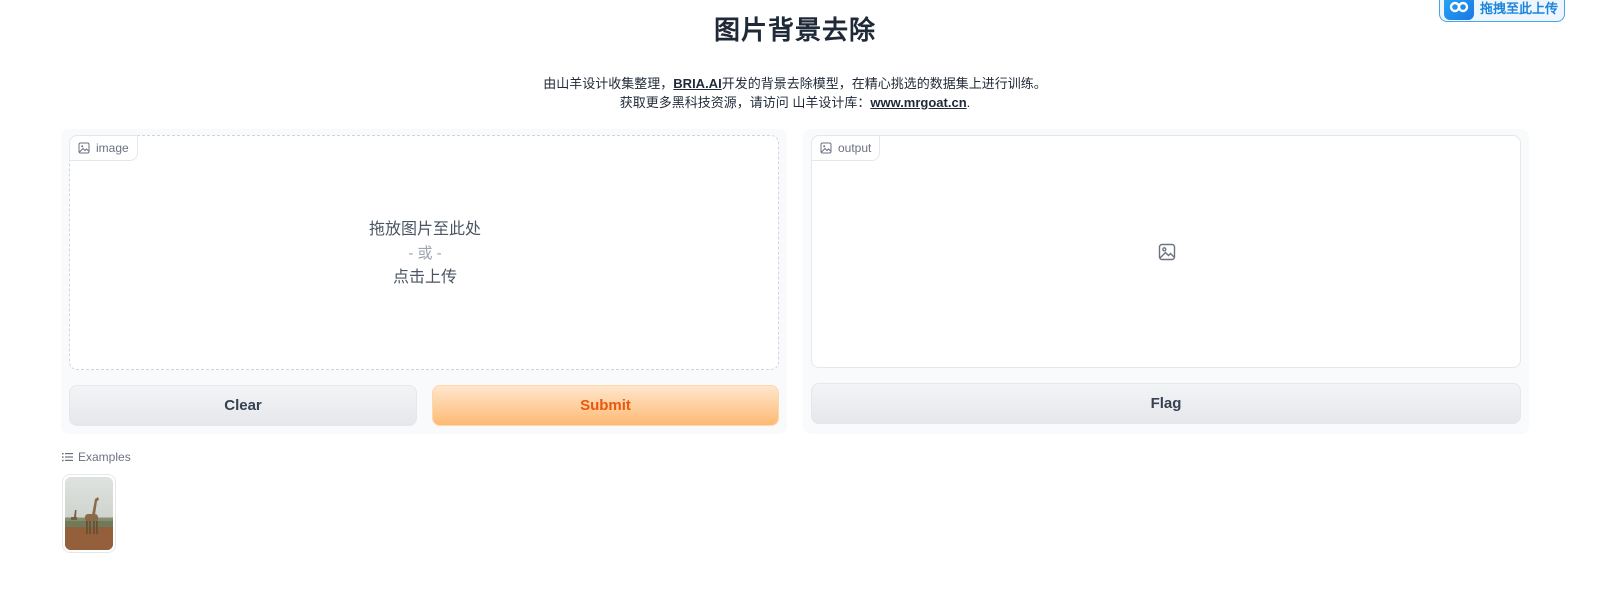  I want to click on description-text: ., so click(968, 102).